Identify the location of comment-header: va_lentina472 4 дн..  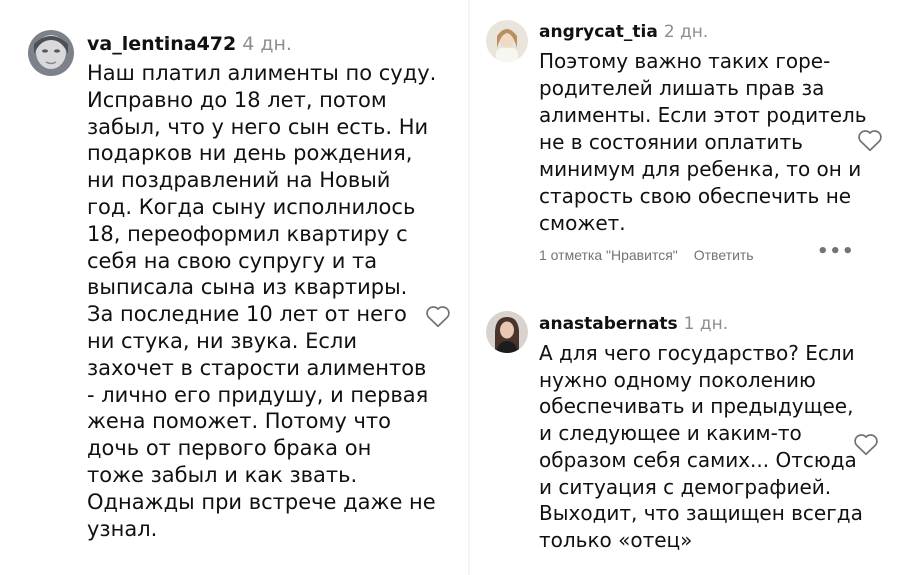
(189, 44).